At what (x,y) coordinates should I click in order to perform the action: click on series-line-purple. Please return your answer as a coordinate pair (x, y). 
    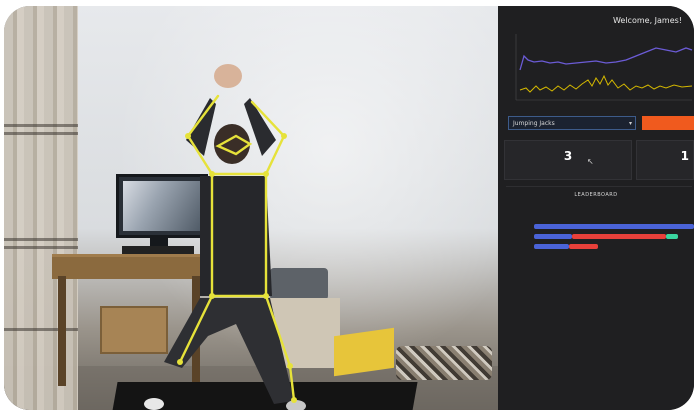
    Looking at the image, I should click on (606, 59).